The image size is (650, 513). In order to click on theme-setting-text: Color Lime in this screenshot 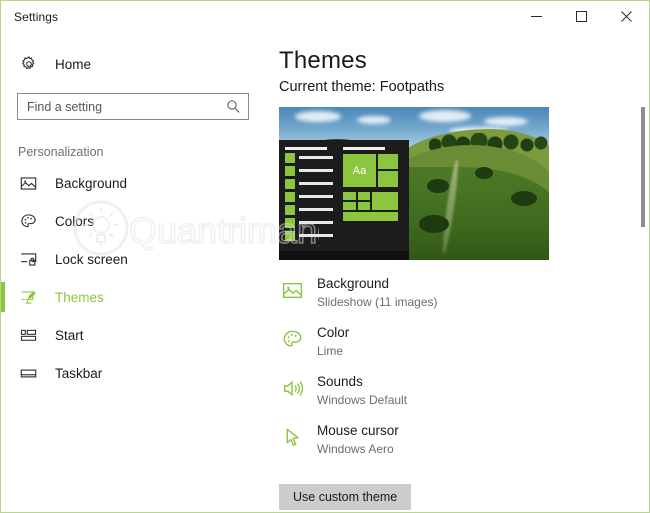, I will do `click(333, 342)`.